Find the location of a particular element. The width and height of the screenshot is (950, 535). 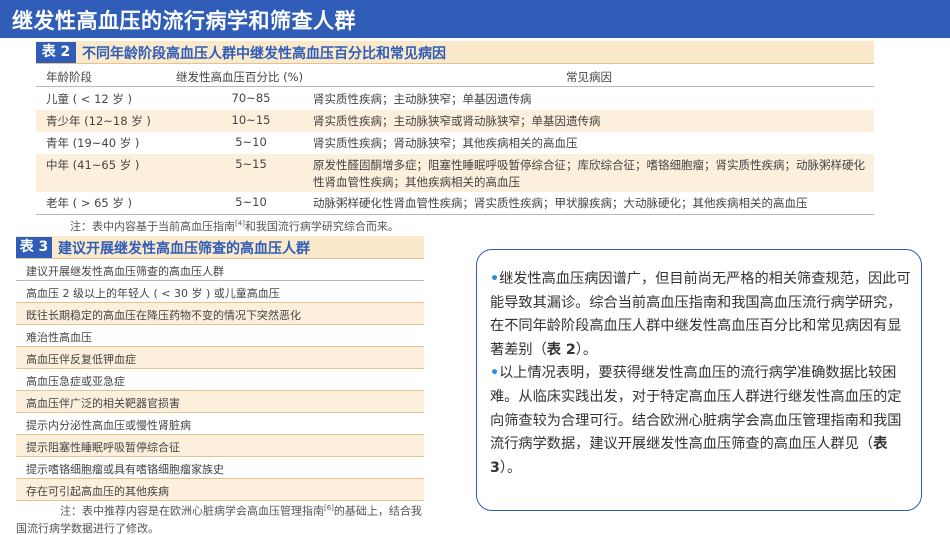

table-row: 高血压急症或亚急症 is located at coordinates (220, 380).